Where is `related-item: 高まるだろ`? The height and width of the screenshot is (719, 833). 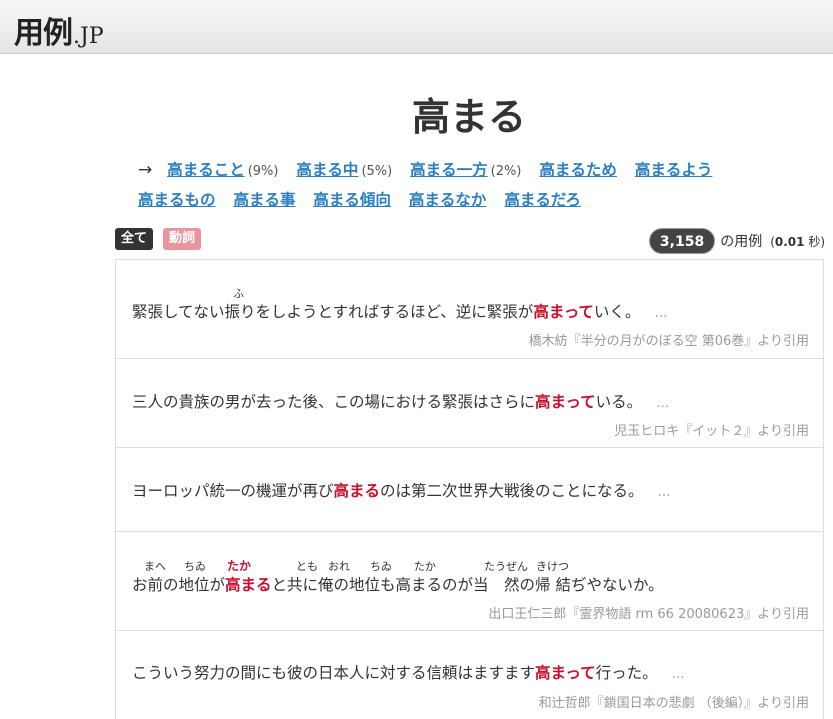 related-item: 高まるだろ is located at coordinates (542, 200).